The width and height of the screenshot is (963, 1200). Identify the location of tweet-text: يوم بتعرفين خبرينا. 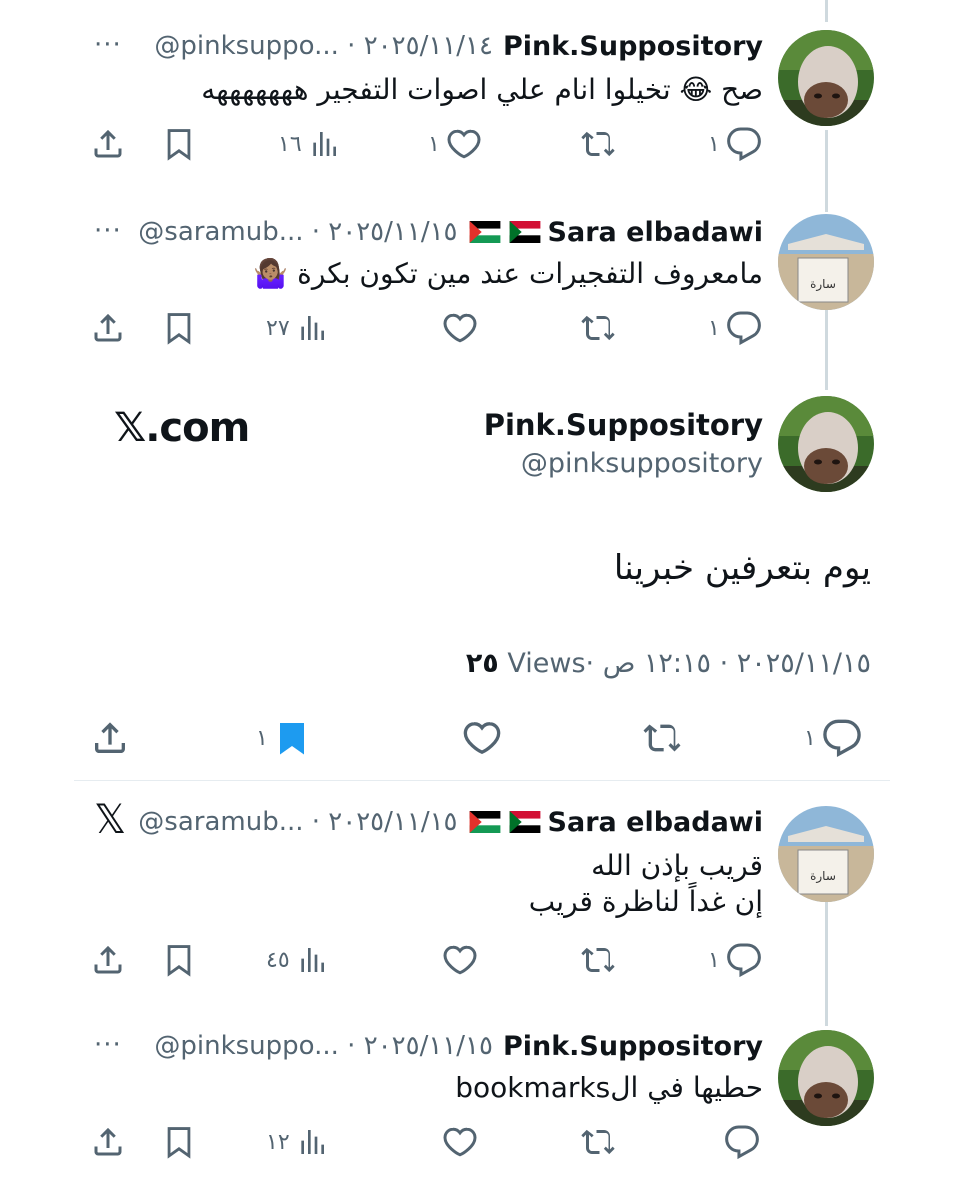
(742, 568).